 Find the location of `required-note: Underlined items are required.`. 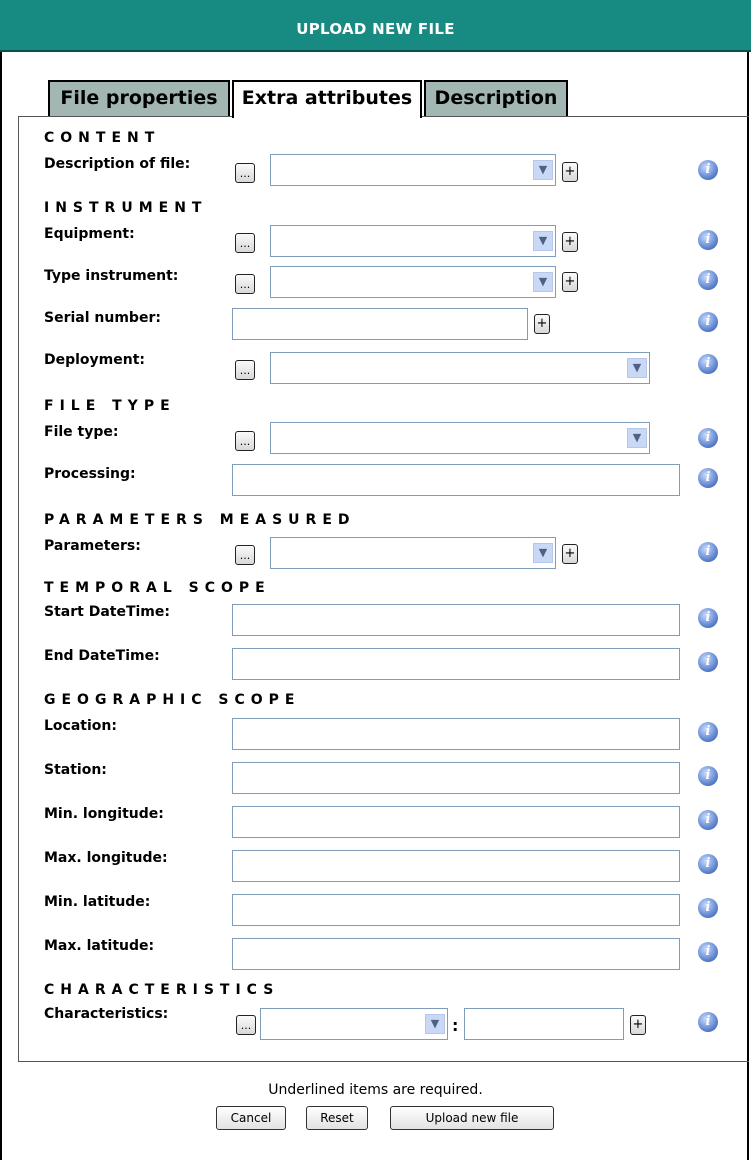

required-note: Underlined items are required. is located at coordinates (375, 1090).